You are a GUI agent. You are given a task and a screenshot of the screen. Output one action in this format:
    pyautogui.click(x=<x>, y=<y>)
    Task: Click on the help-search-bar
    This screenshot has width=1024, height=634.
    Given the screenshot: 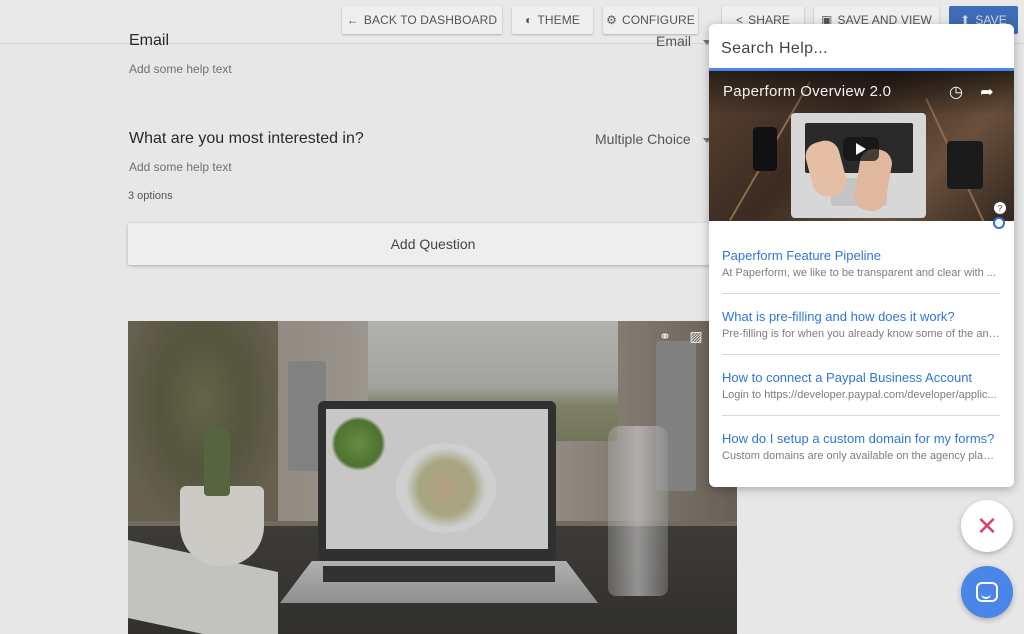 What is the action you would take?
    pyautogui.click(x=861, y=47)
    